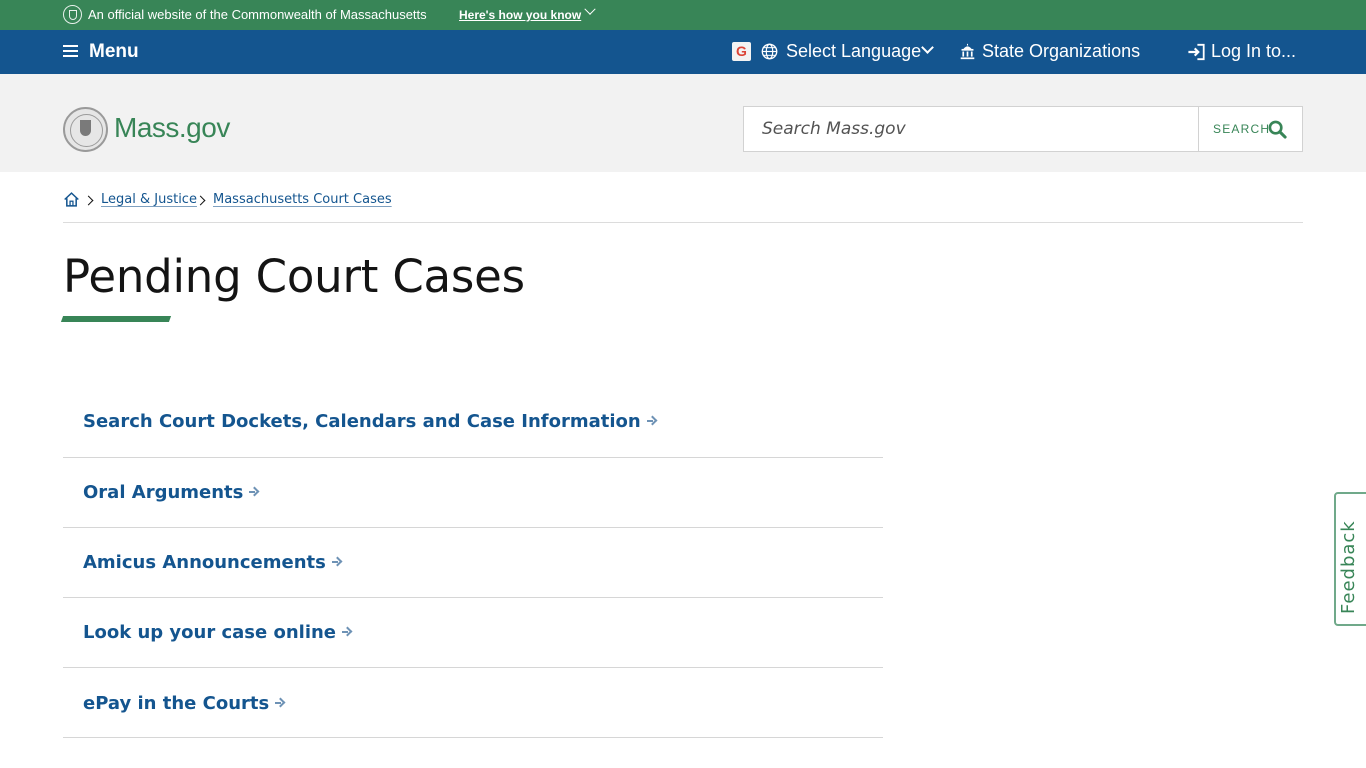 The height and width of the screenshot is (768, 1366). Describe the element at coordinates (85, 129) in the screenshot. I see `massachusetts-seal-logo` at that location.